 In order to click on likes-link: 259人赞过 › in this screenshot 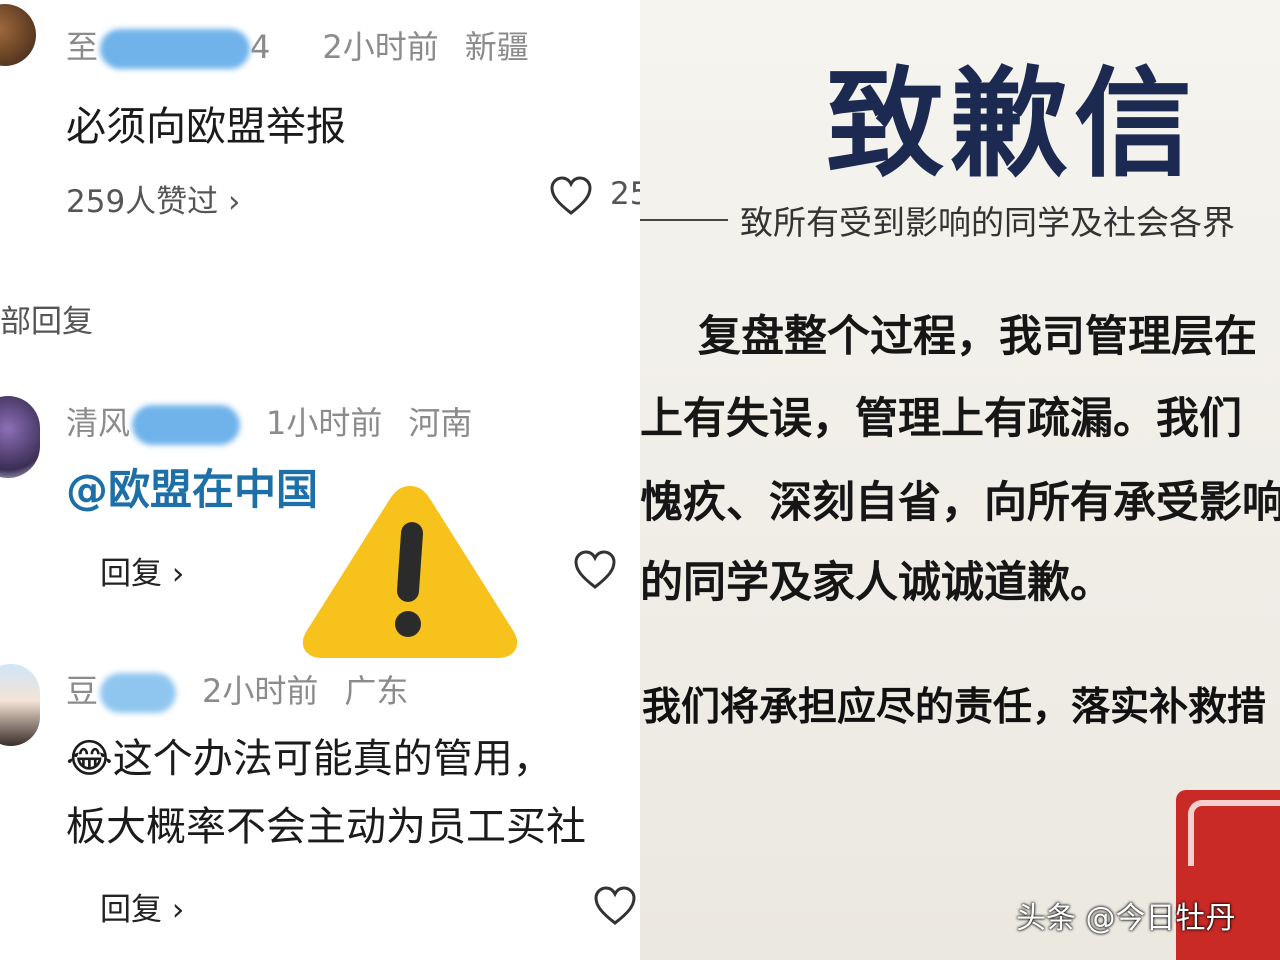, I will do `click(153, 198)`.